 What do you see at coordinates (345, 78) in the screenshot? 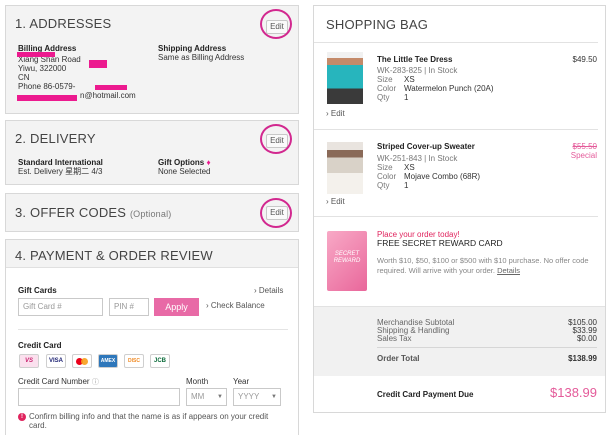
I see `product-image-tee-dress` at bounding box center [345, 78].